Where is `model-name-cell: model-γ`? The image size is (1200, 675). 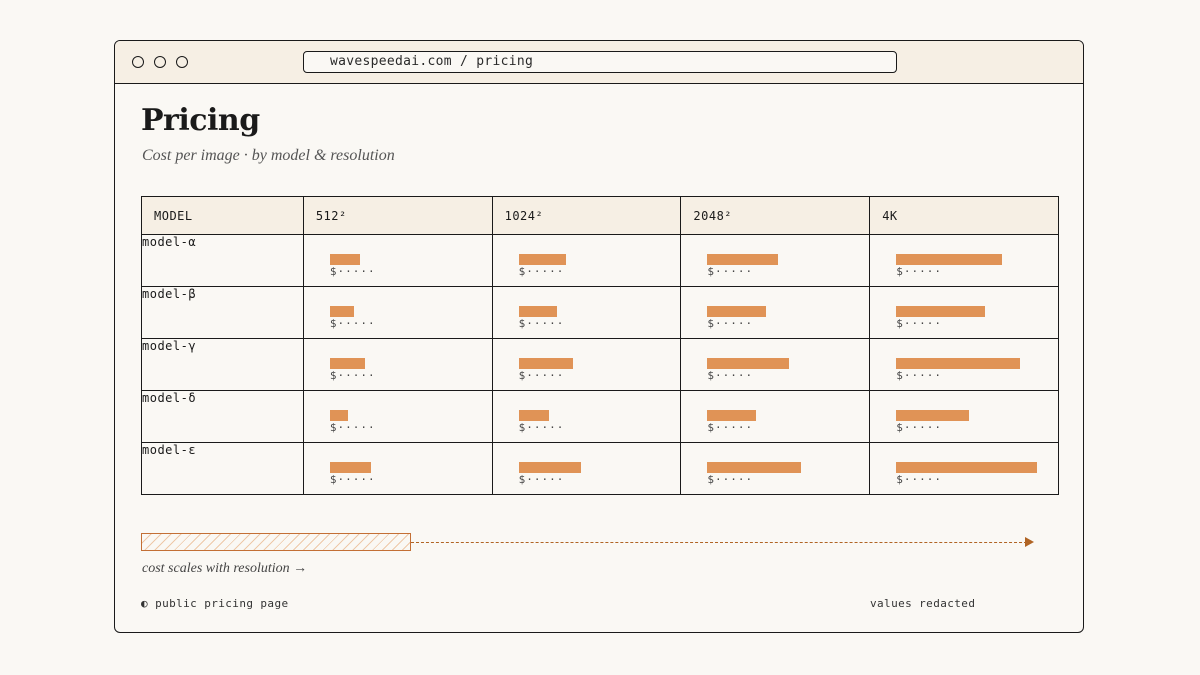
model-name-cell: model-γ is located at coordinates (222, 364).